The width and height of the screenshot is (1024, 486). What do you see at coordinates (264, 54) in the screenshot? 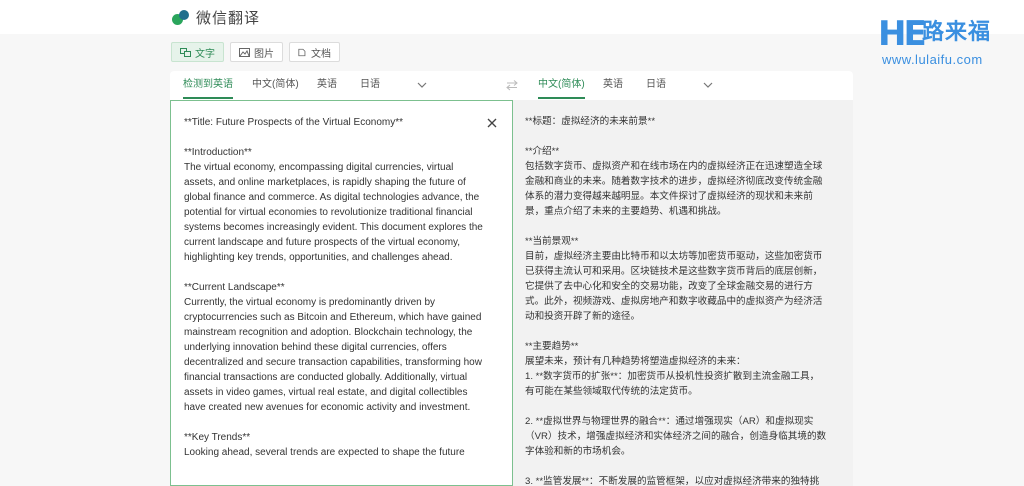
I see `mode-image-label: 图片` at bounding box center [264, 54].